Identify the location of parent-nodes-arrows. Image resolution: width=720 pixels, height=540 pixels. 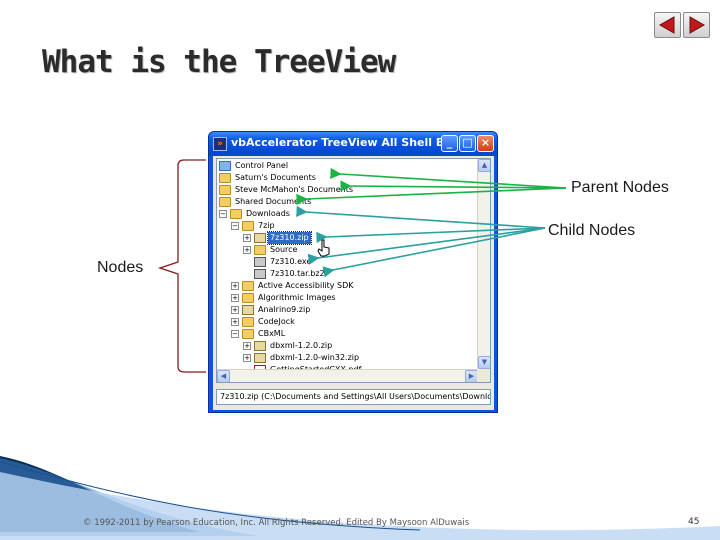
(431, 186).